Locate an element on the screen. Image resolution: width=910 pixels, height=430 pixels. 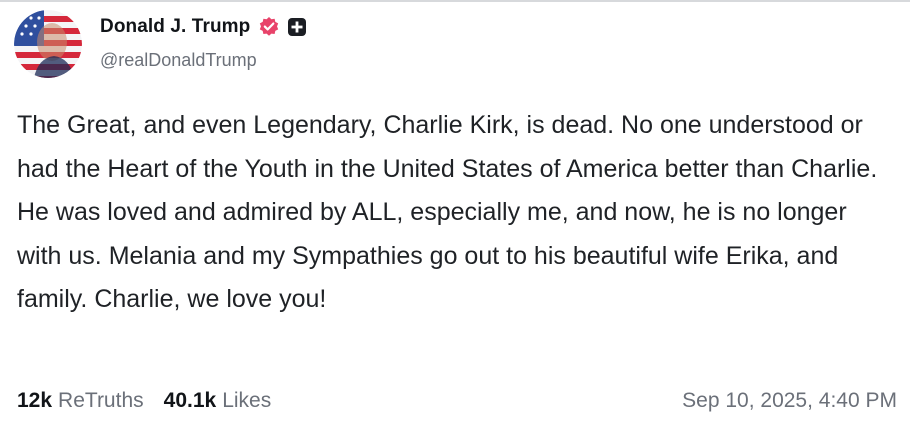
post-timestamp: Sep 10, 2025, 4:40 PM is located at coordinates (789, 401).